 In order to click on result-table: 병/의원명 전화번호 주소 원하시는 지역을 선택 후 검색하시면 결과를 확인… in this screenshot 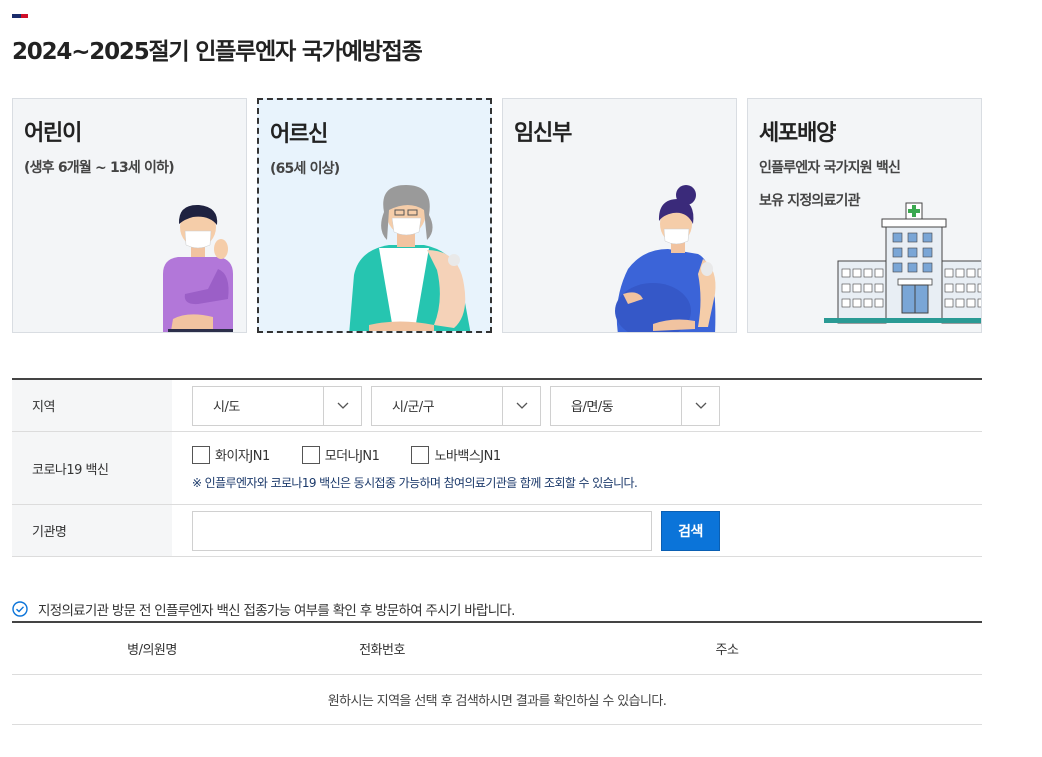, I will do `click(497, 673)`.